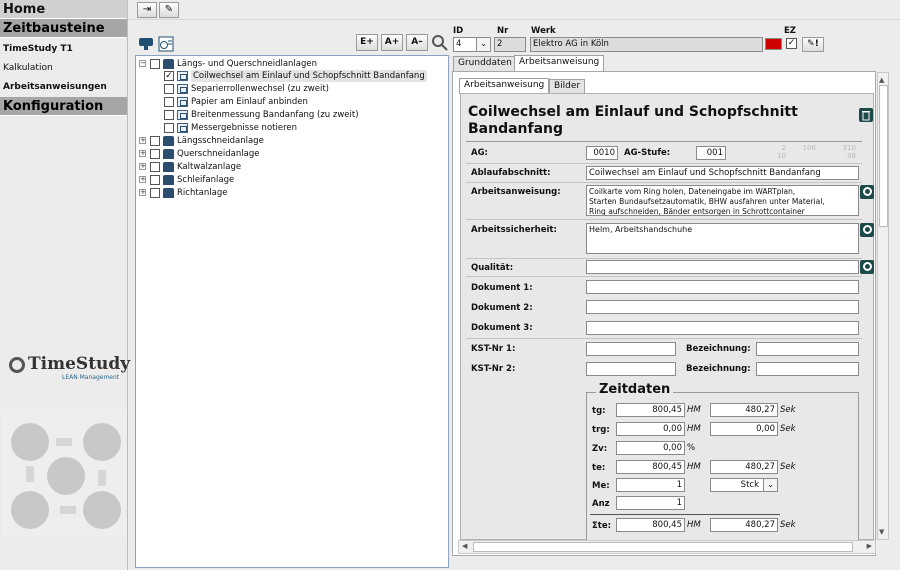  What do you see at coordinates (244, 128) in the screenshot?
I see `tree-item: Messergebnisse notieren` at bounding box center [244, 128].